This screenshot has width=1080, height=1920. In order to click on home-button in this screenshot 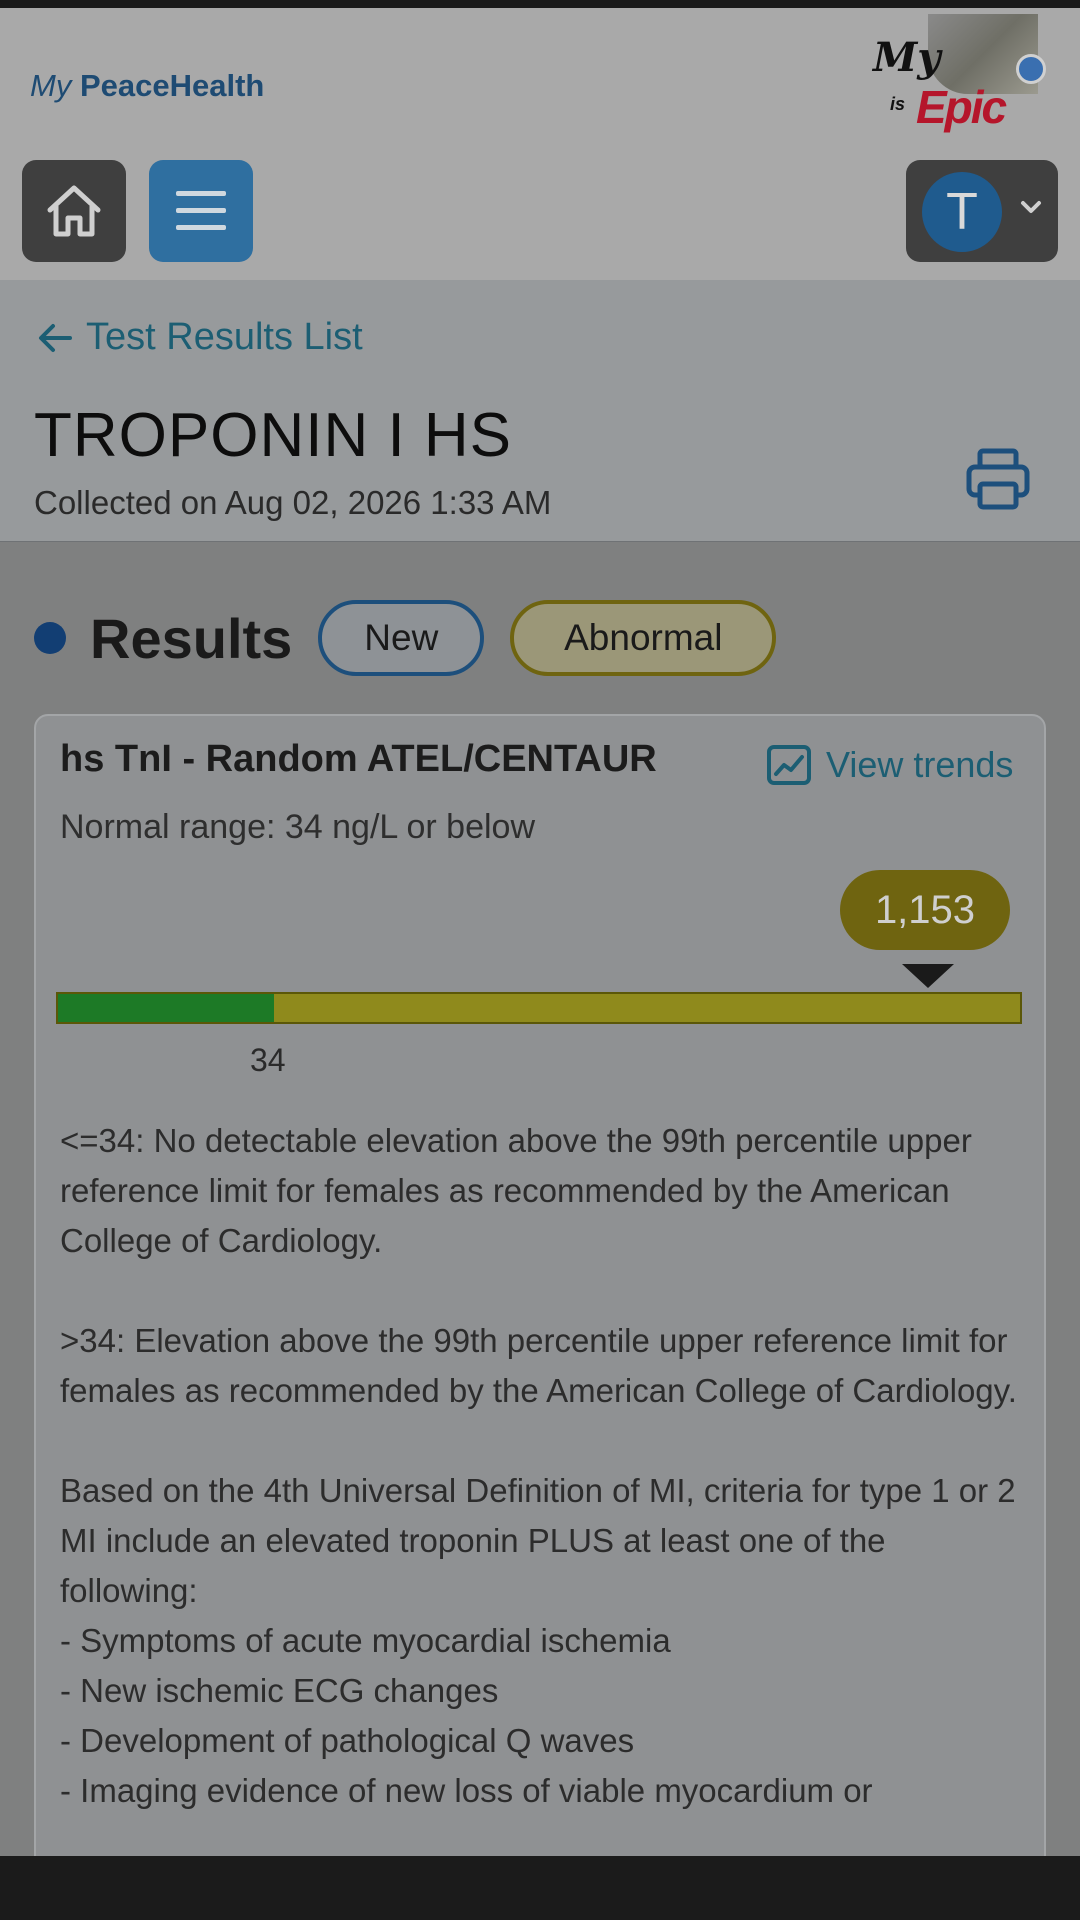, I will do `click(74, 211)`.